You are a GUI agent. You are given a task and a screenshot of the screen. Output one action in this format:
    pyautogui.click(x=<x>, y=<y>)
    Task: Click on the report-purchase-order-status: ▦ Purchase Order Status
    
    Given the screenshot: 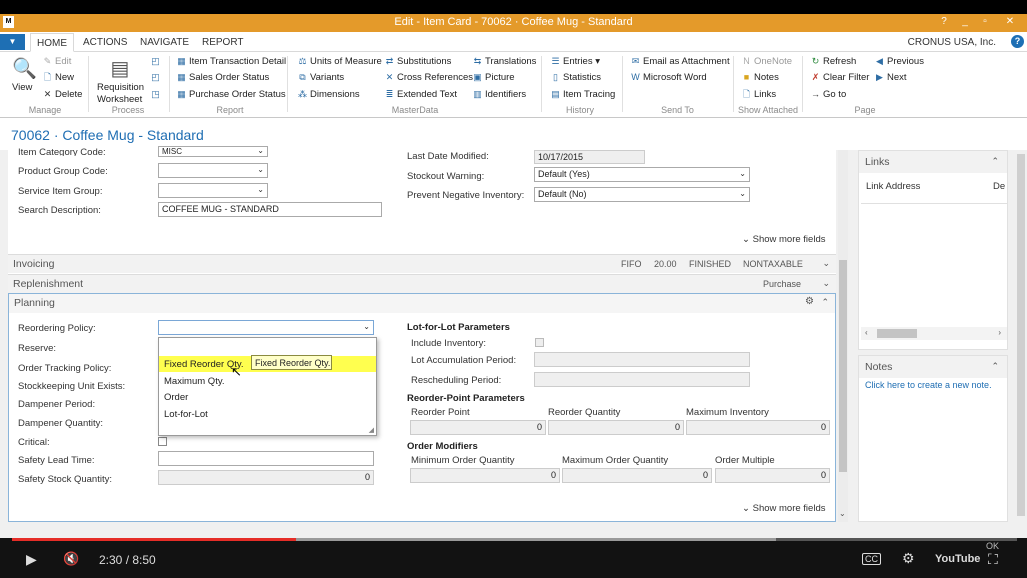 What is the action you would take?
    pyautogui.click(x=230, y=94)
    